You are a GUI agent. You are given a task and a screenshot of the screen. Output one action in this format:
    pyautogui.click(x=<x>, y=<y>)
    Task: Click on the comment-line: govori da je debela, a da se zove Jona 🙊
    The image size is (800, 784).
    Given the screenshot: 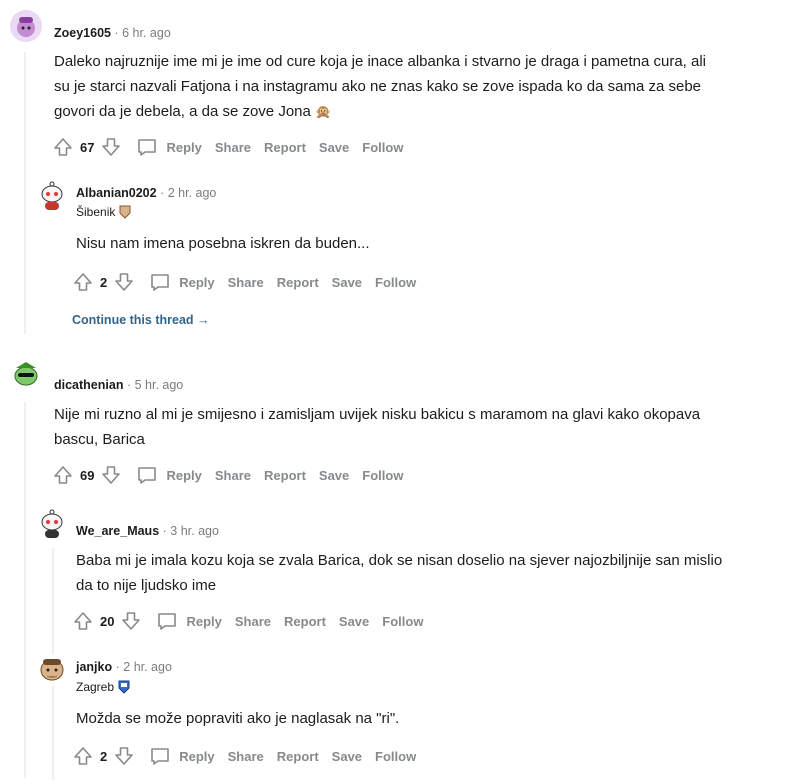 What is the action you would take?
    pyautogui.click(x=193, y=111)
    